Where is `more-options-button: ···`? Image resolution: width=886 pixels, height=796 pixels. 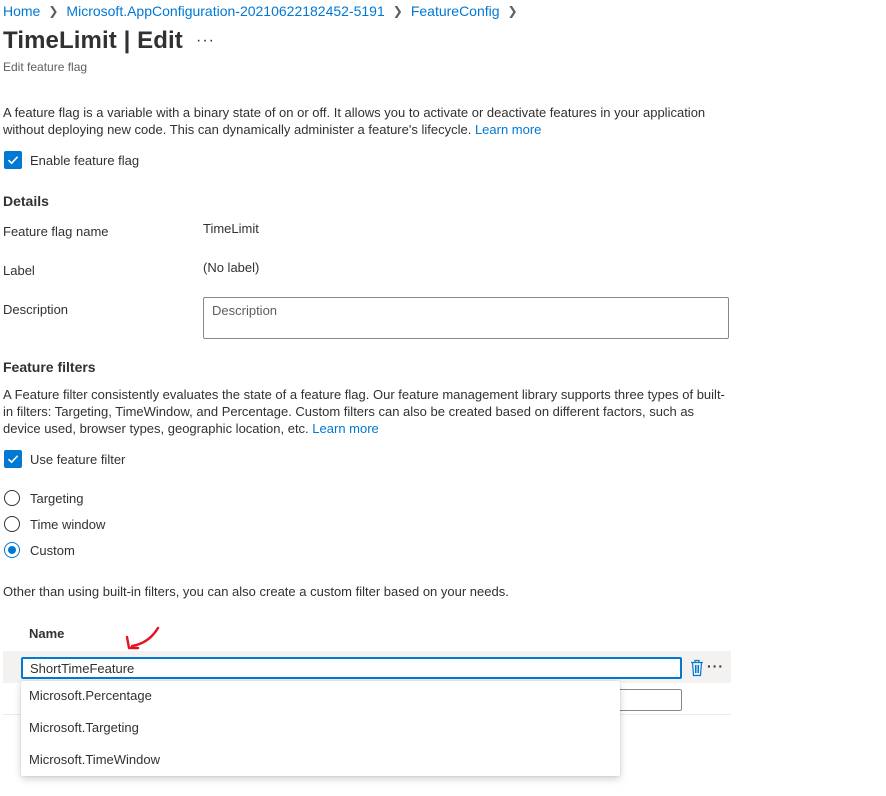
more-options-button: ··· is located at coordinates (205, 41).